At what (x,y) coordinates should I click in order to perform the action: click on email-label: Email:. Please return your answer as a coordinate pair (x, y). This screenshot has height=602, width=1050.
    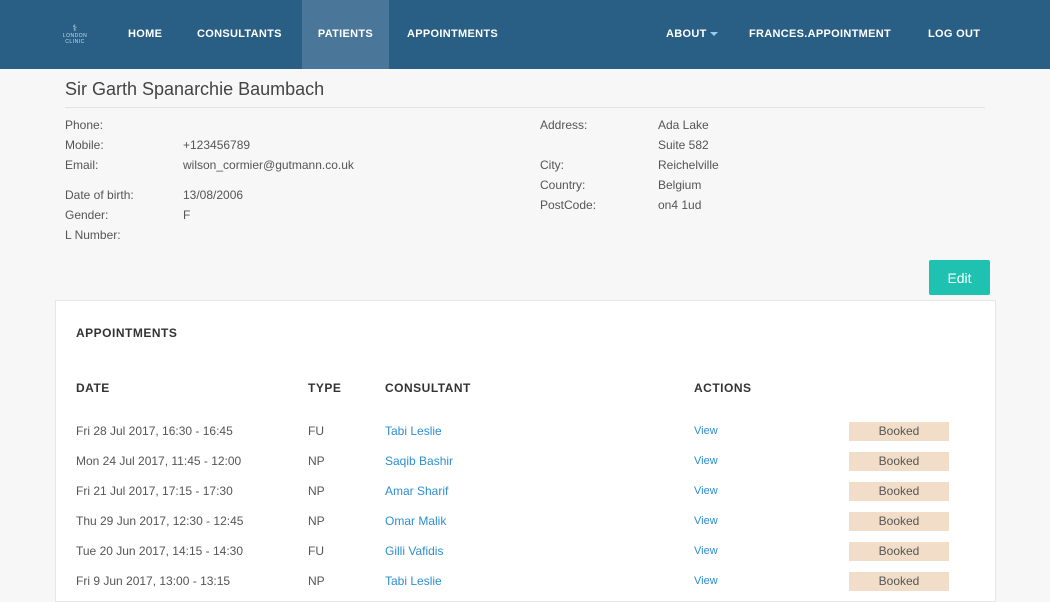
    Looking at the image, I should click on (82, 165).